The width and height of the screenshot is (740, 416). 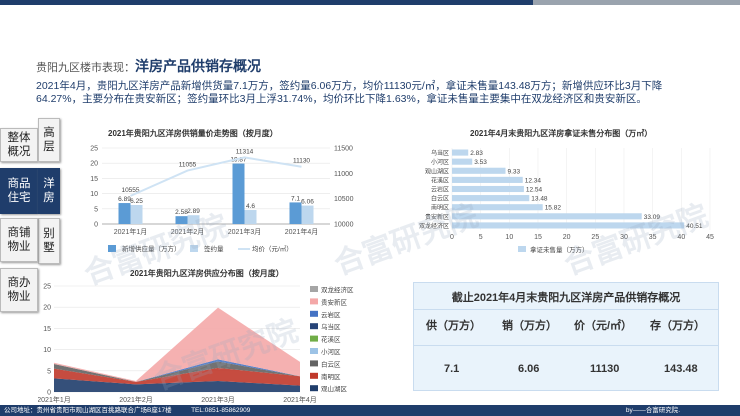 What do you see at coordinates (480, 162) in the screenshot?
I see `bar-label: 3.53` at bounding box center [480, 162].